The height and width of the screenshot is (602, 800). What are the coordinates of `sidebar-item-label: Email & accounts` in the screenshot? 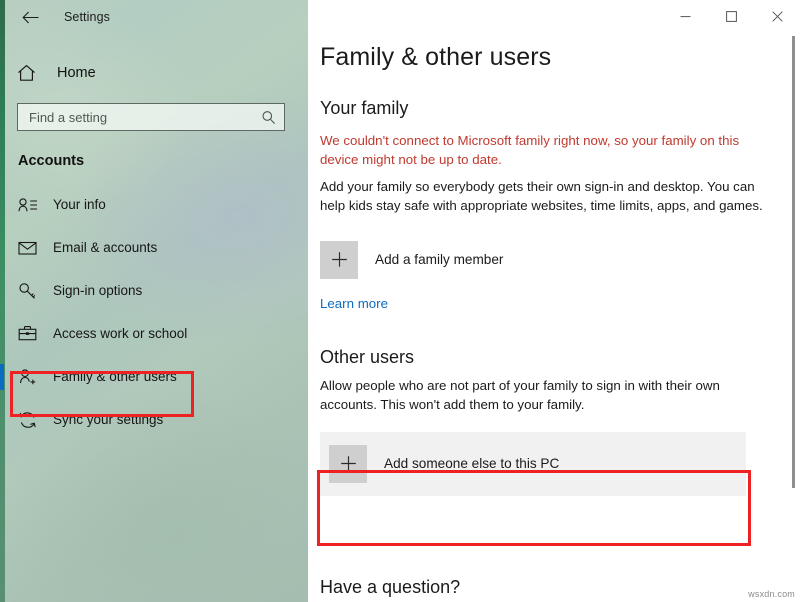 It's located at (105, 247).